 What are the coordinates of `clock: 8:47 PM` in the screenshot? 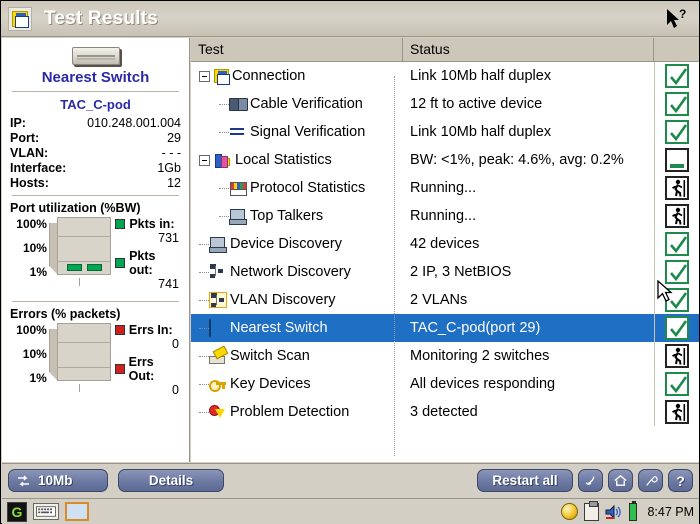 It's located at (670, 511).